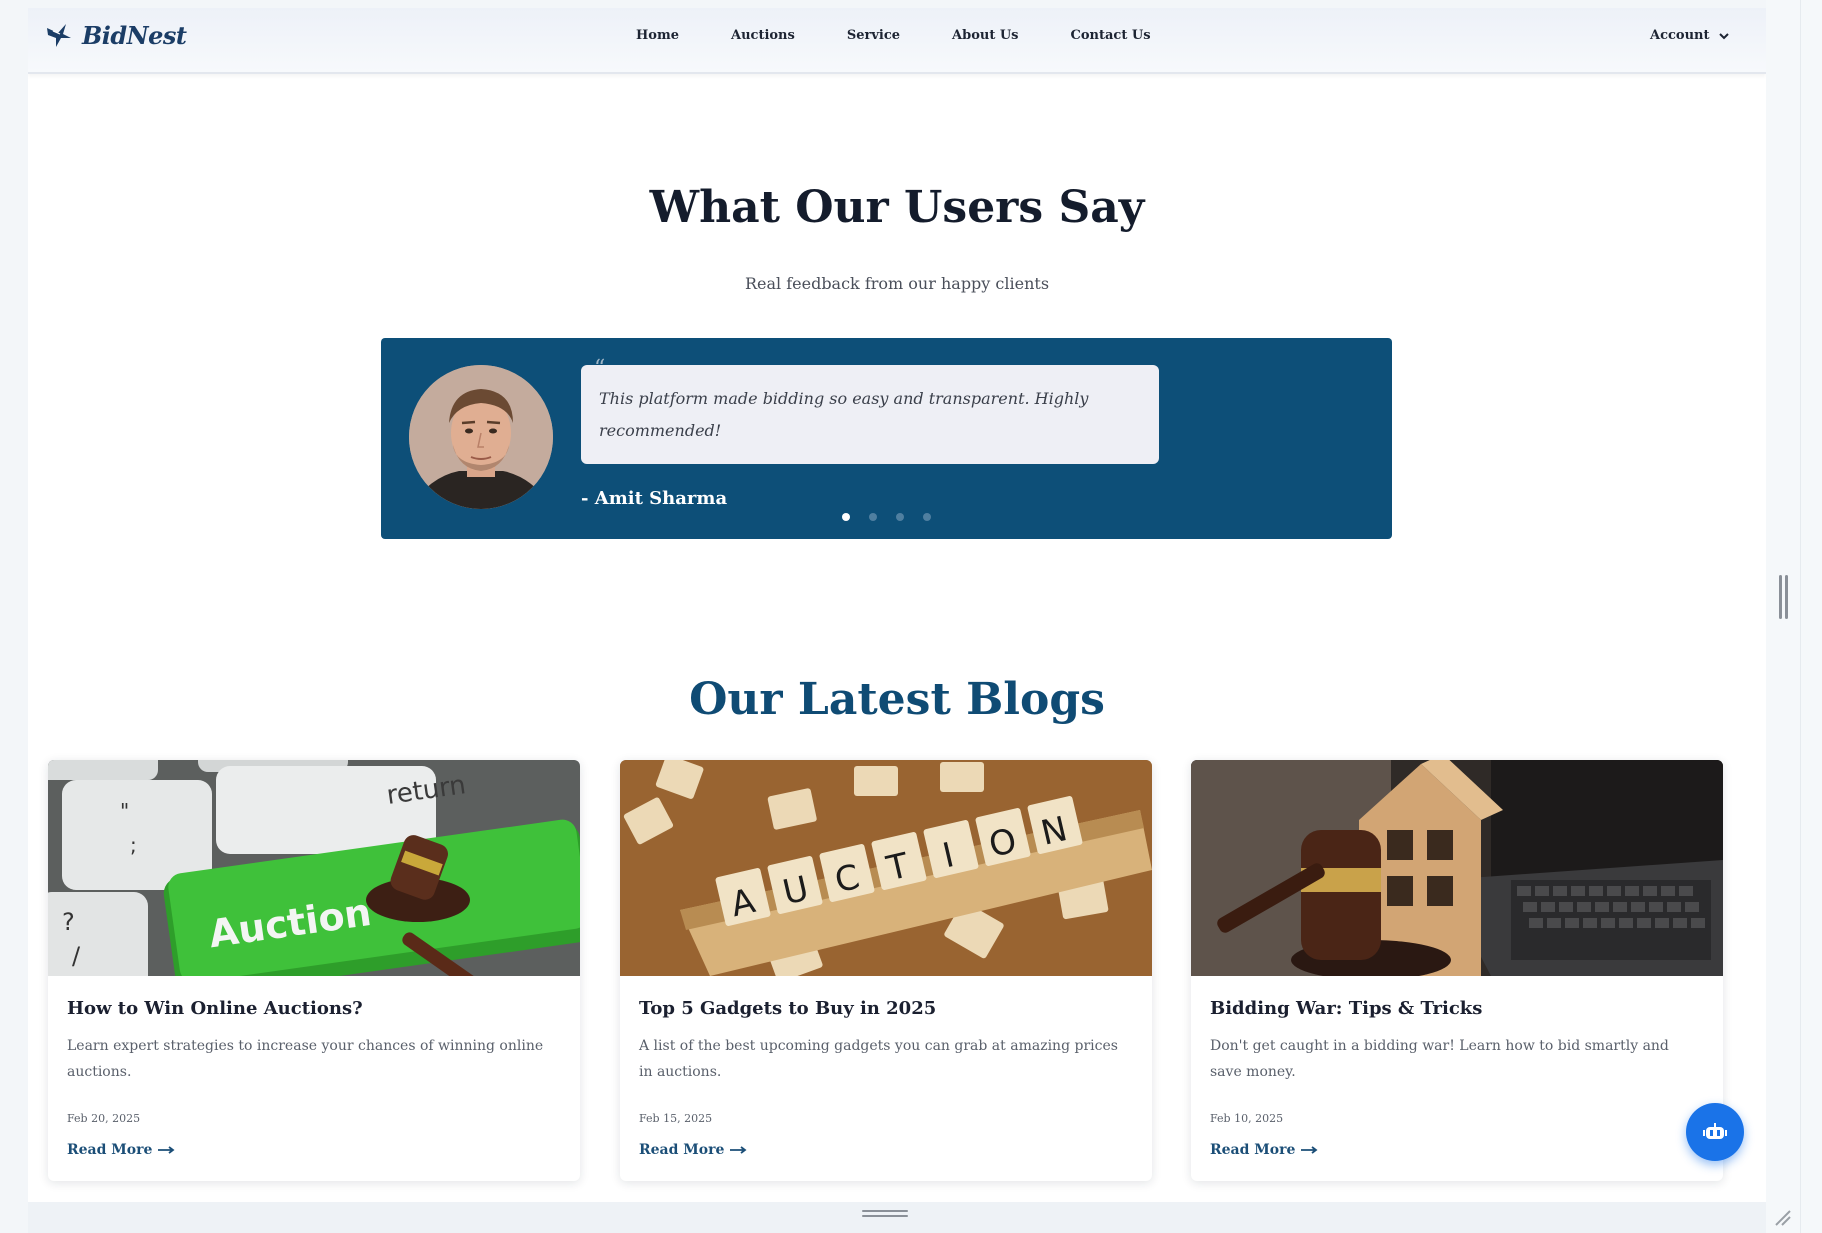  Describe the element at coordinates (886, 1008) in the screenshot. I see `blog-title: Top 5 Gadgets to Buy in 2025` at that location.